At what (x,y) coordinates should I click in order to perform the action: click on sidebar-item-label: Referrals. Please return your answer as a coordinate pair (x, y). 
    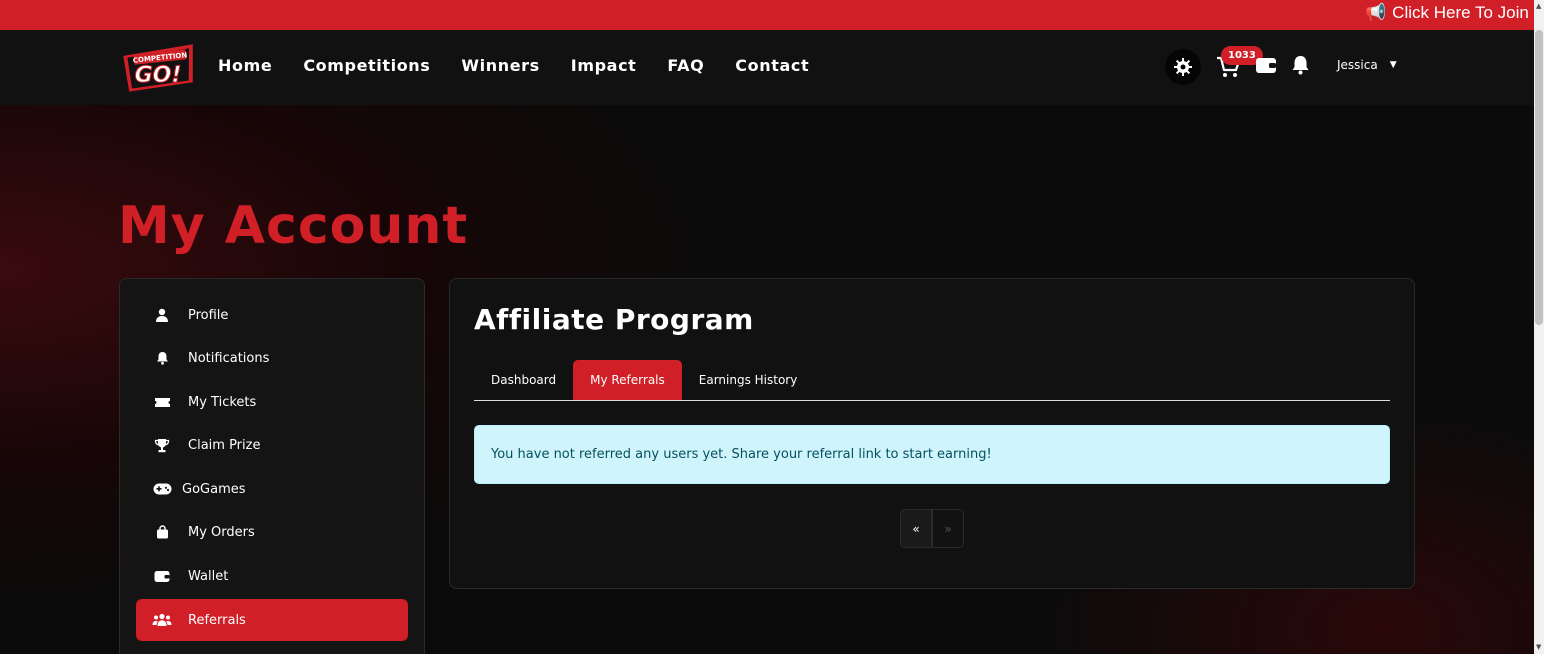
    Looking at the image, I should click on (217, 620).